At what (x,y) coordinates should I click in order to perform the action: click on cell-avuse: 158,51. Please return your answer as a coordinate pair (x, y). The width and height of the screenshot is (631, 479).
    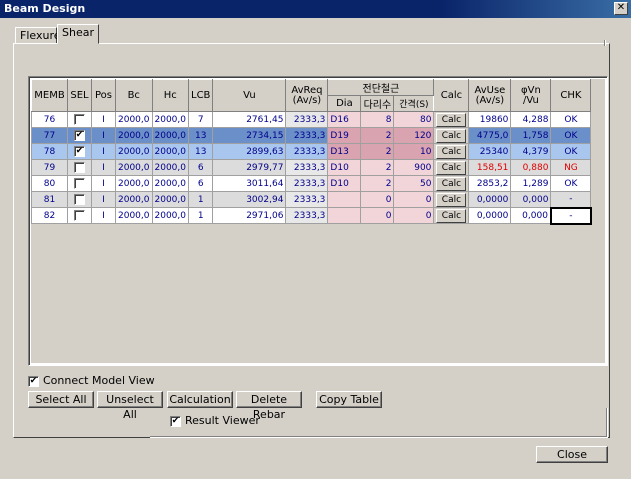
    Looking at the image, I should click on (490, 167).